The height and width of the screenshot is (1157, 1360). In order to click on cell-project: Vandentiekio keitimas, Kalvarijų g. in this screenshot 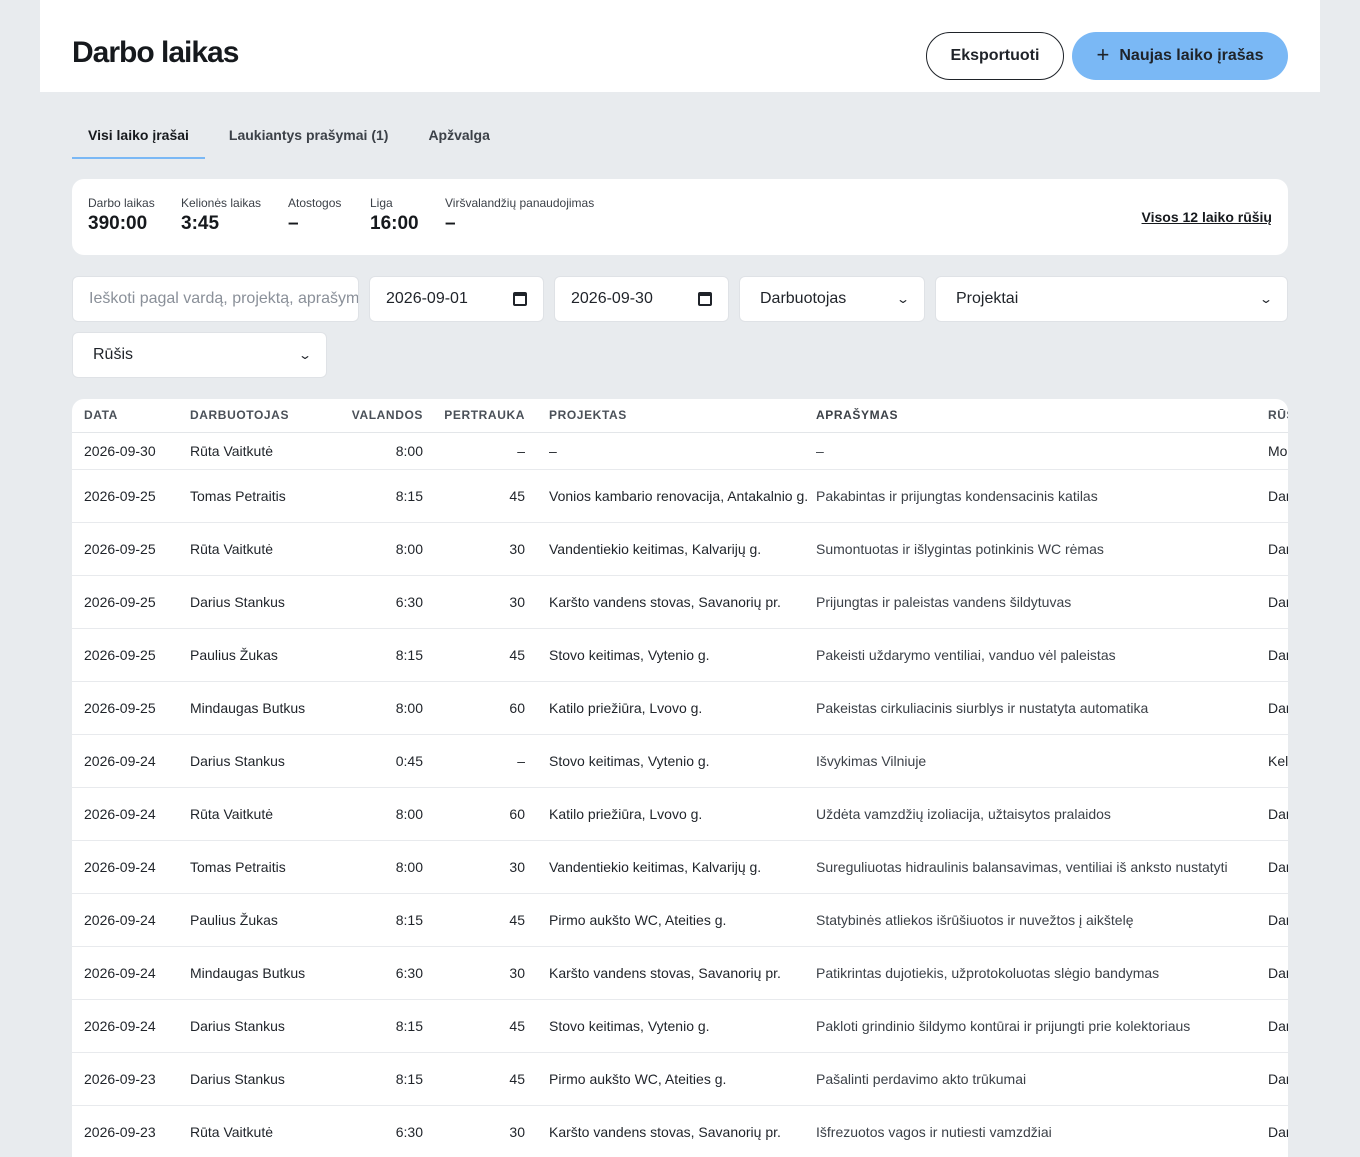, I will do `click(670, 867)`.